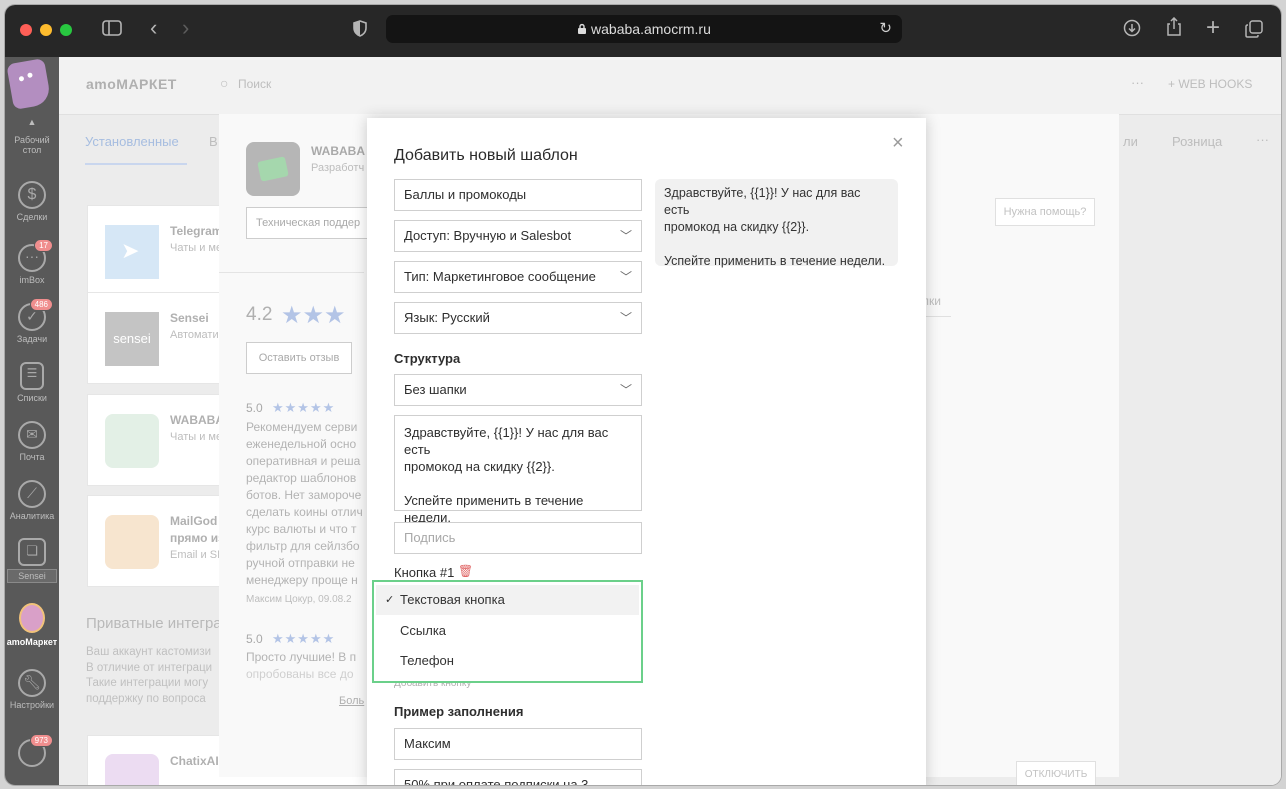 The height and width of the screenshot is (789, 1286). I want to click on help-button: Нужна помощь?, so click(1045, 212).